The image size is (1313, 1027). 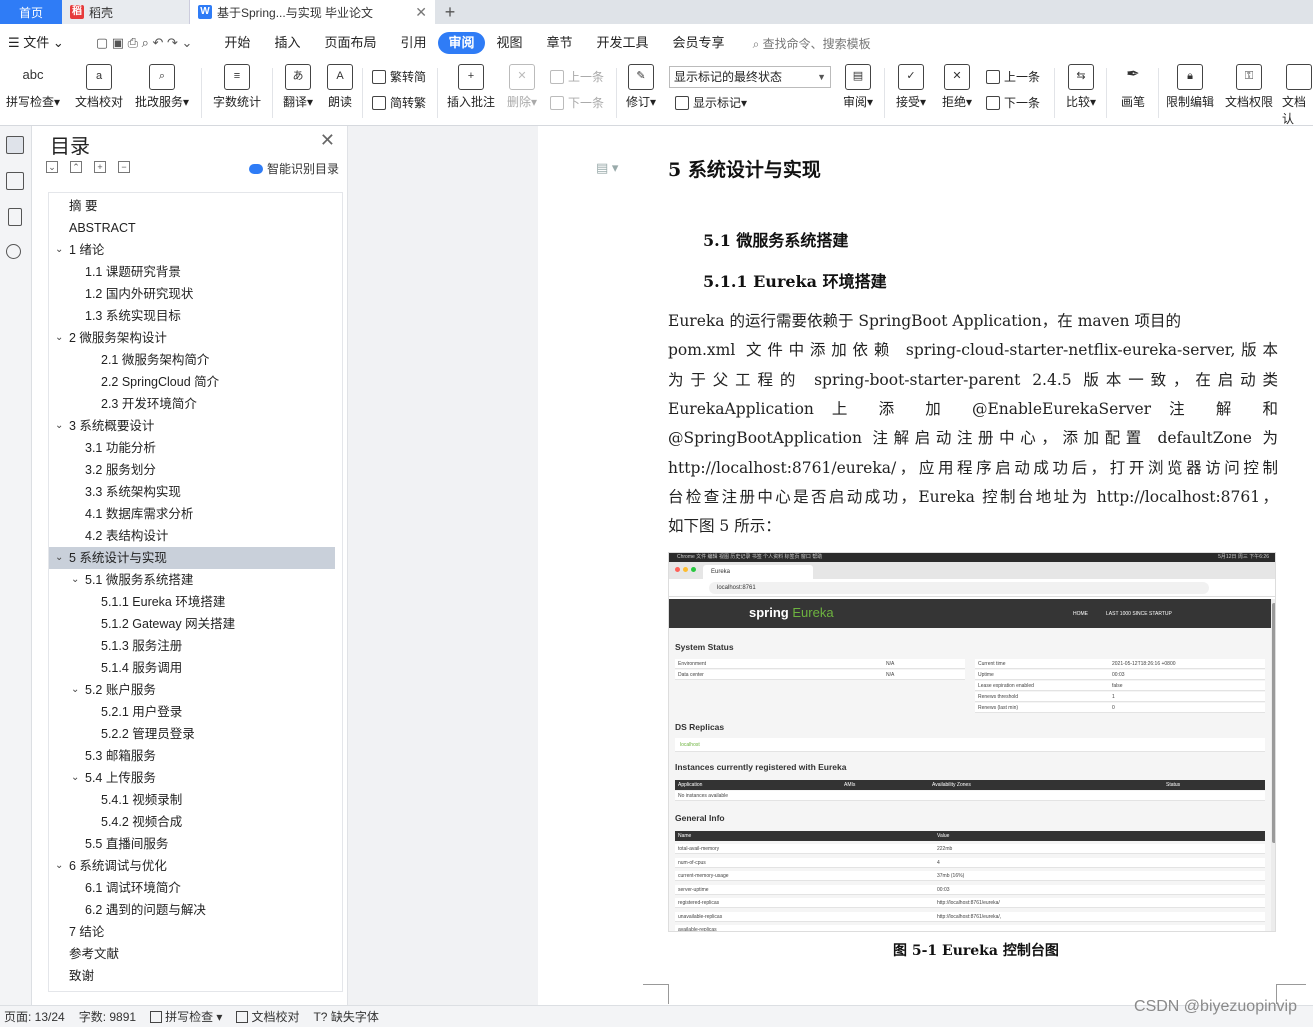 I want to click on menu-devtools: 开发工具, so click(x=623, y=43).